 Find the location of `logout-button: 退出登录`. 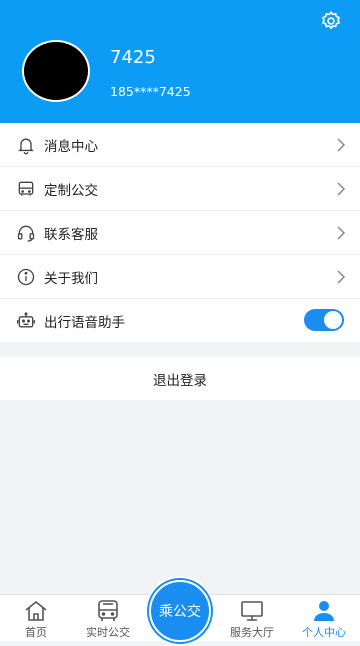

logout-button: 退出登录 is located at coordinates (180, 378).